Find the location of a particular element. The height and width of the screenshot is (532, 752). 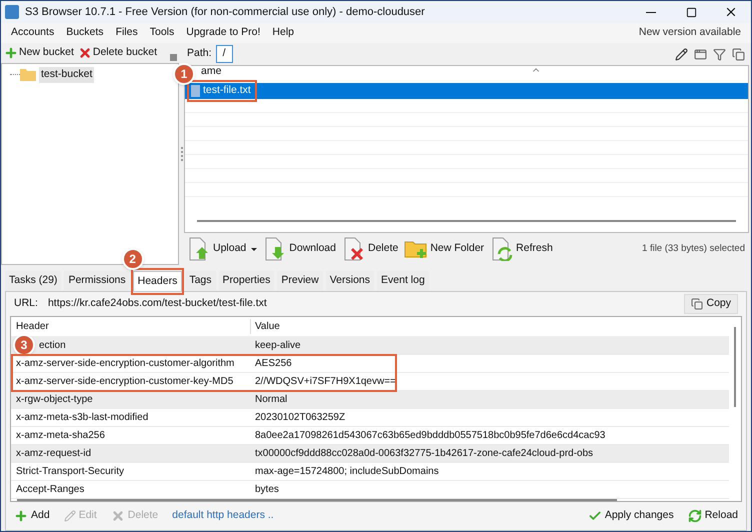

filter-icon is located at coordinates (719, 54).